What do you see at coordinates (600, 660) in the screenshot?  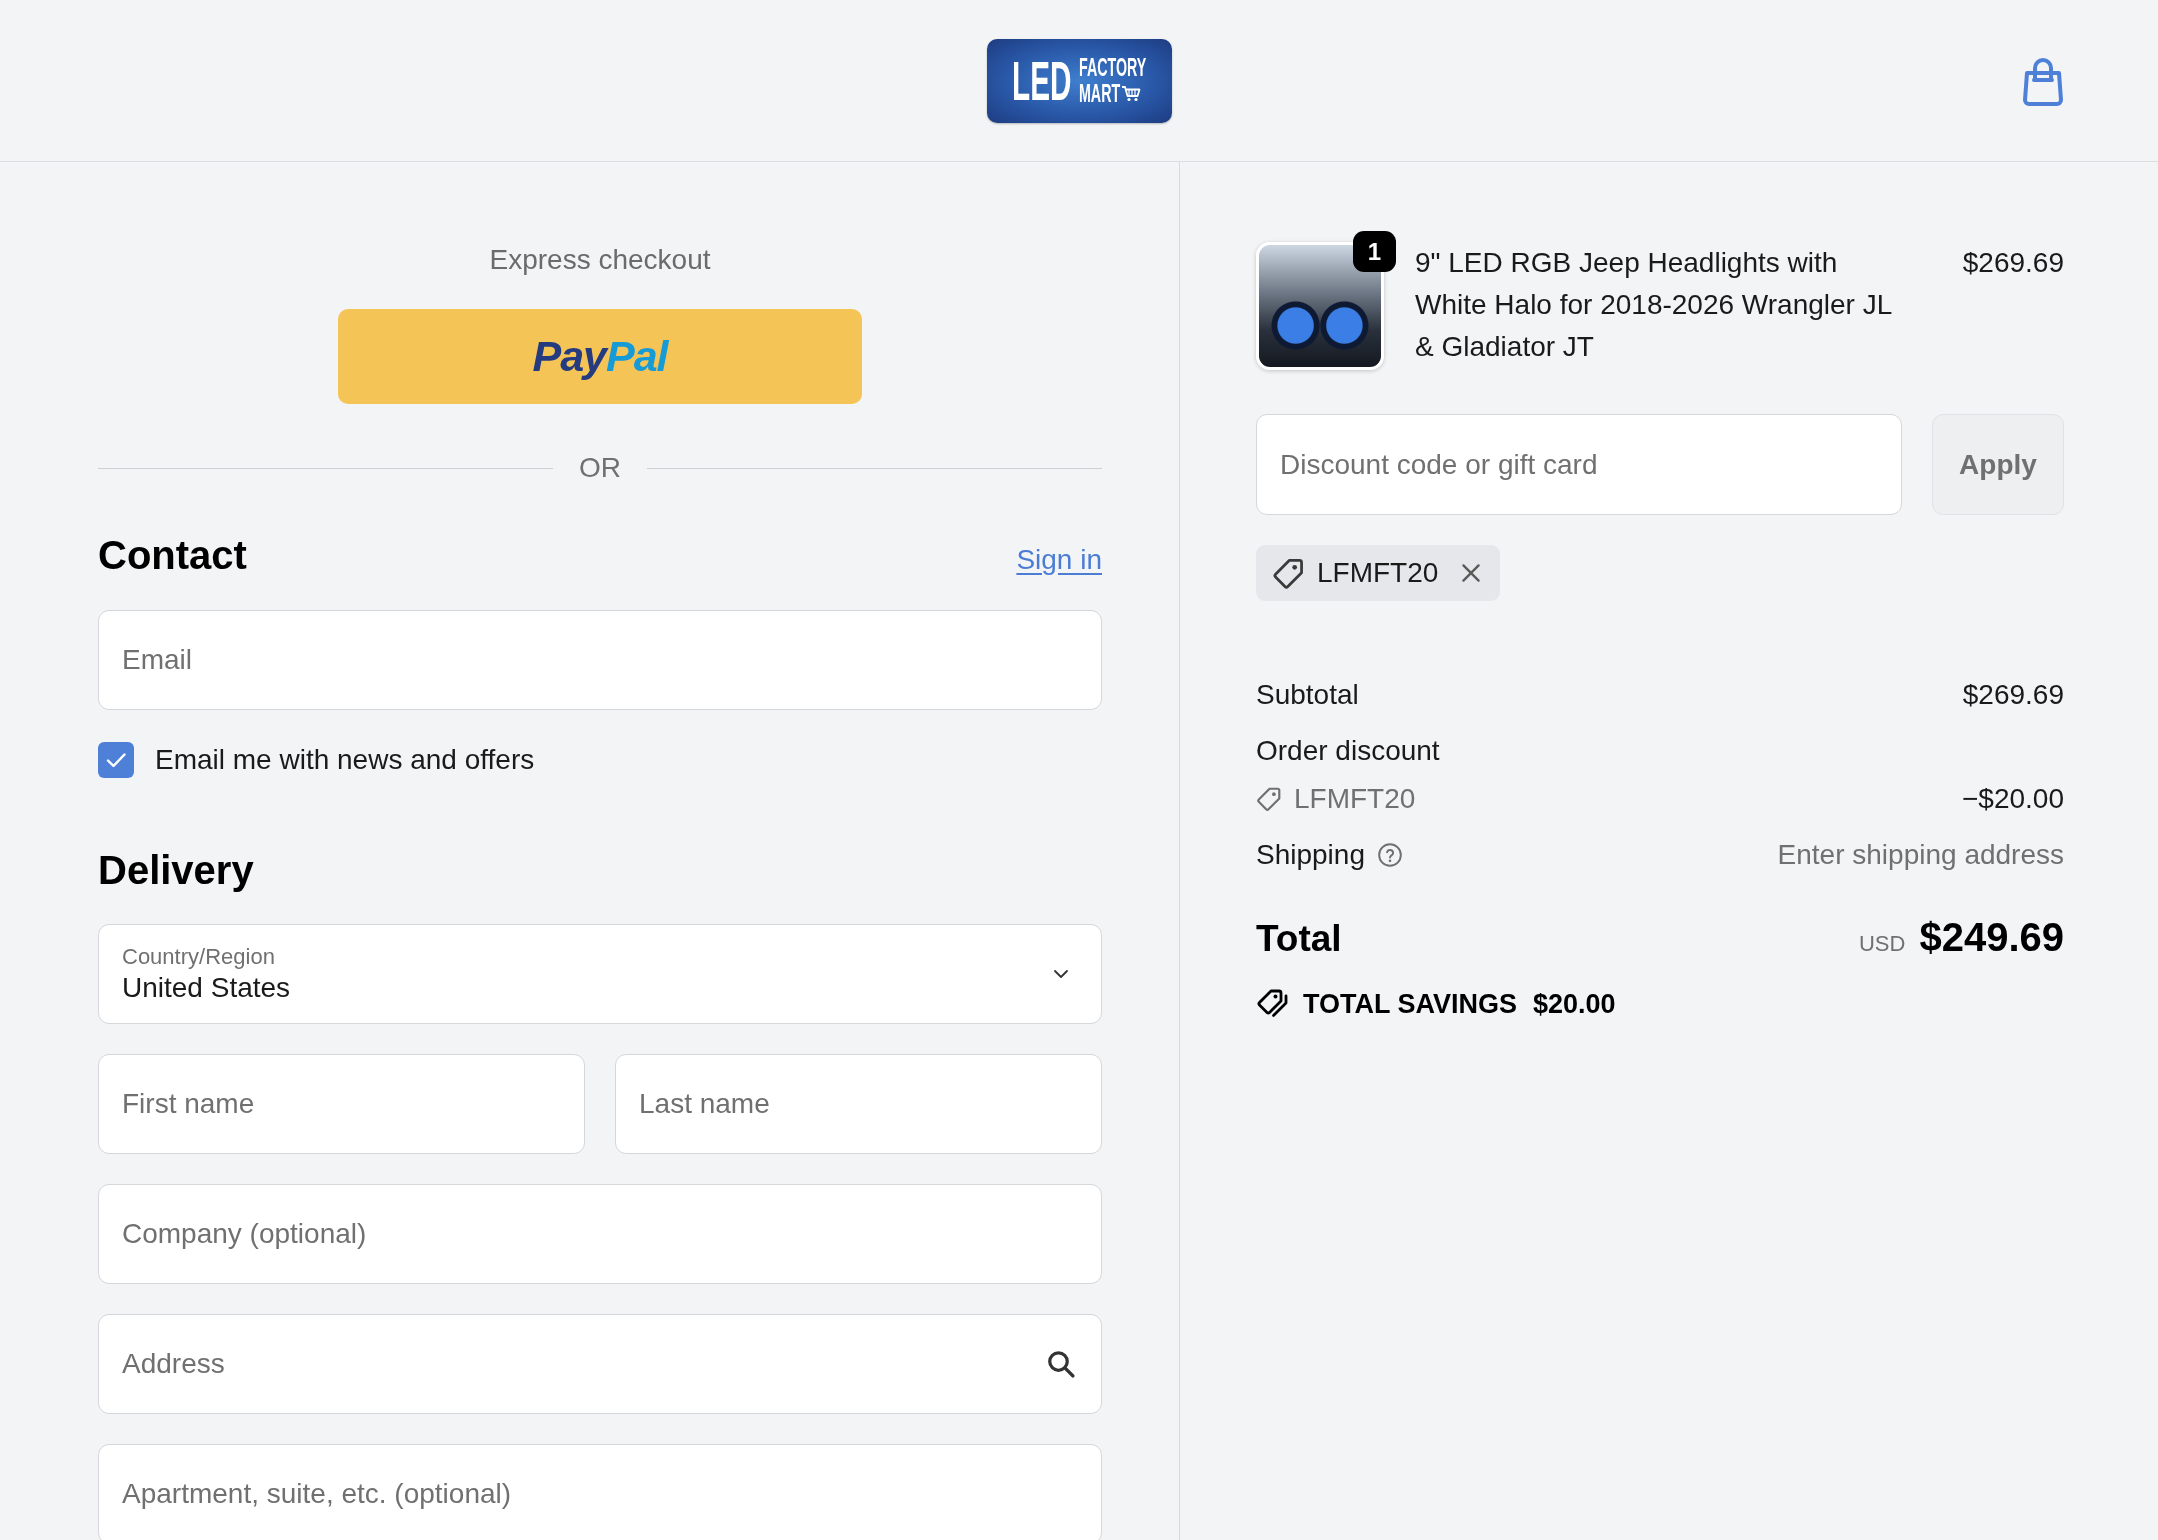 I see `input-field: Email` at bounding box center [600, 660].